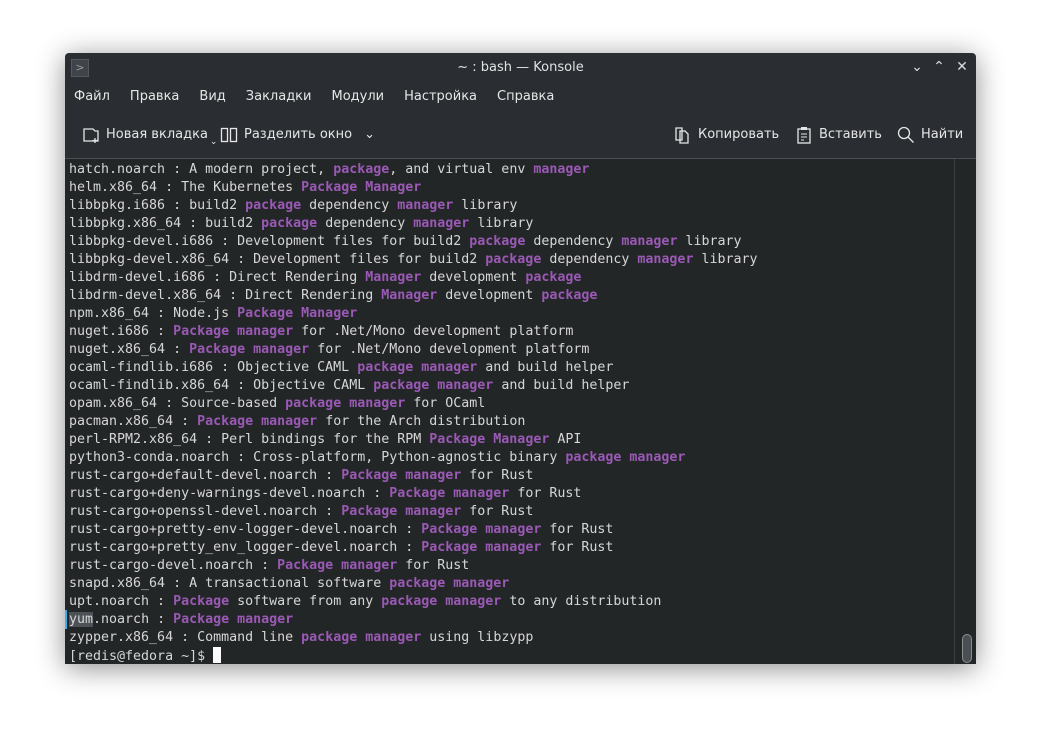  I want to click on scrollbar-thumb, so click(967, 648).